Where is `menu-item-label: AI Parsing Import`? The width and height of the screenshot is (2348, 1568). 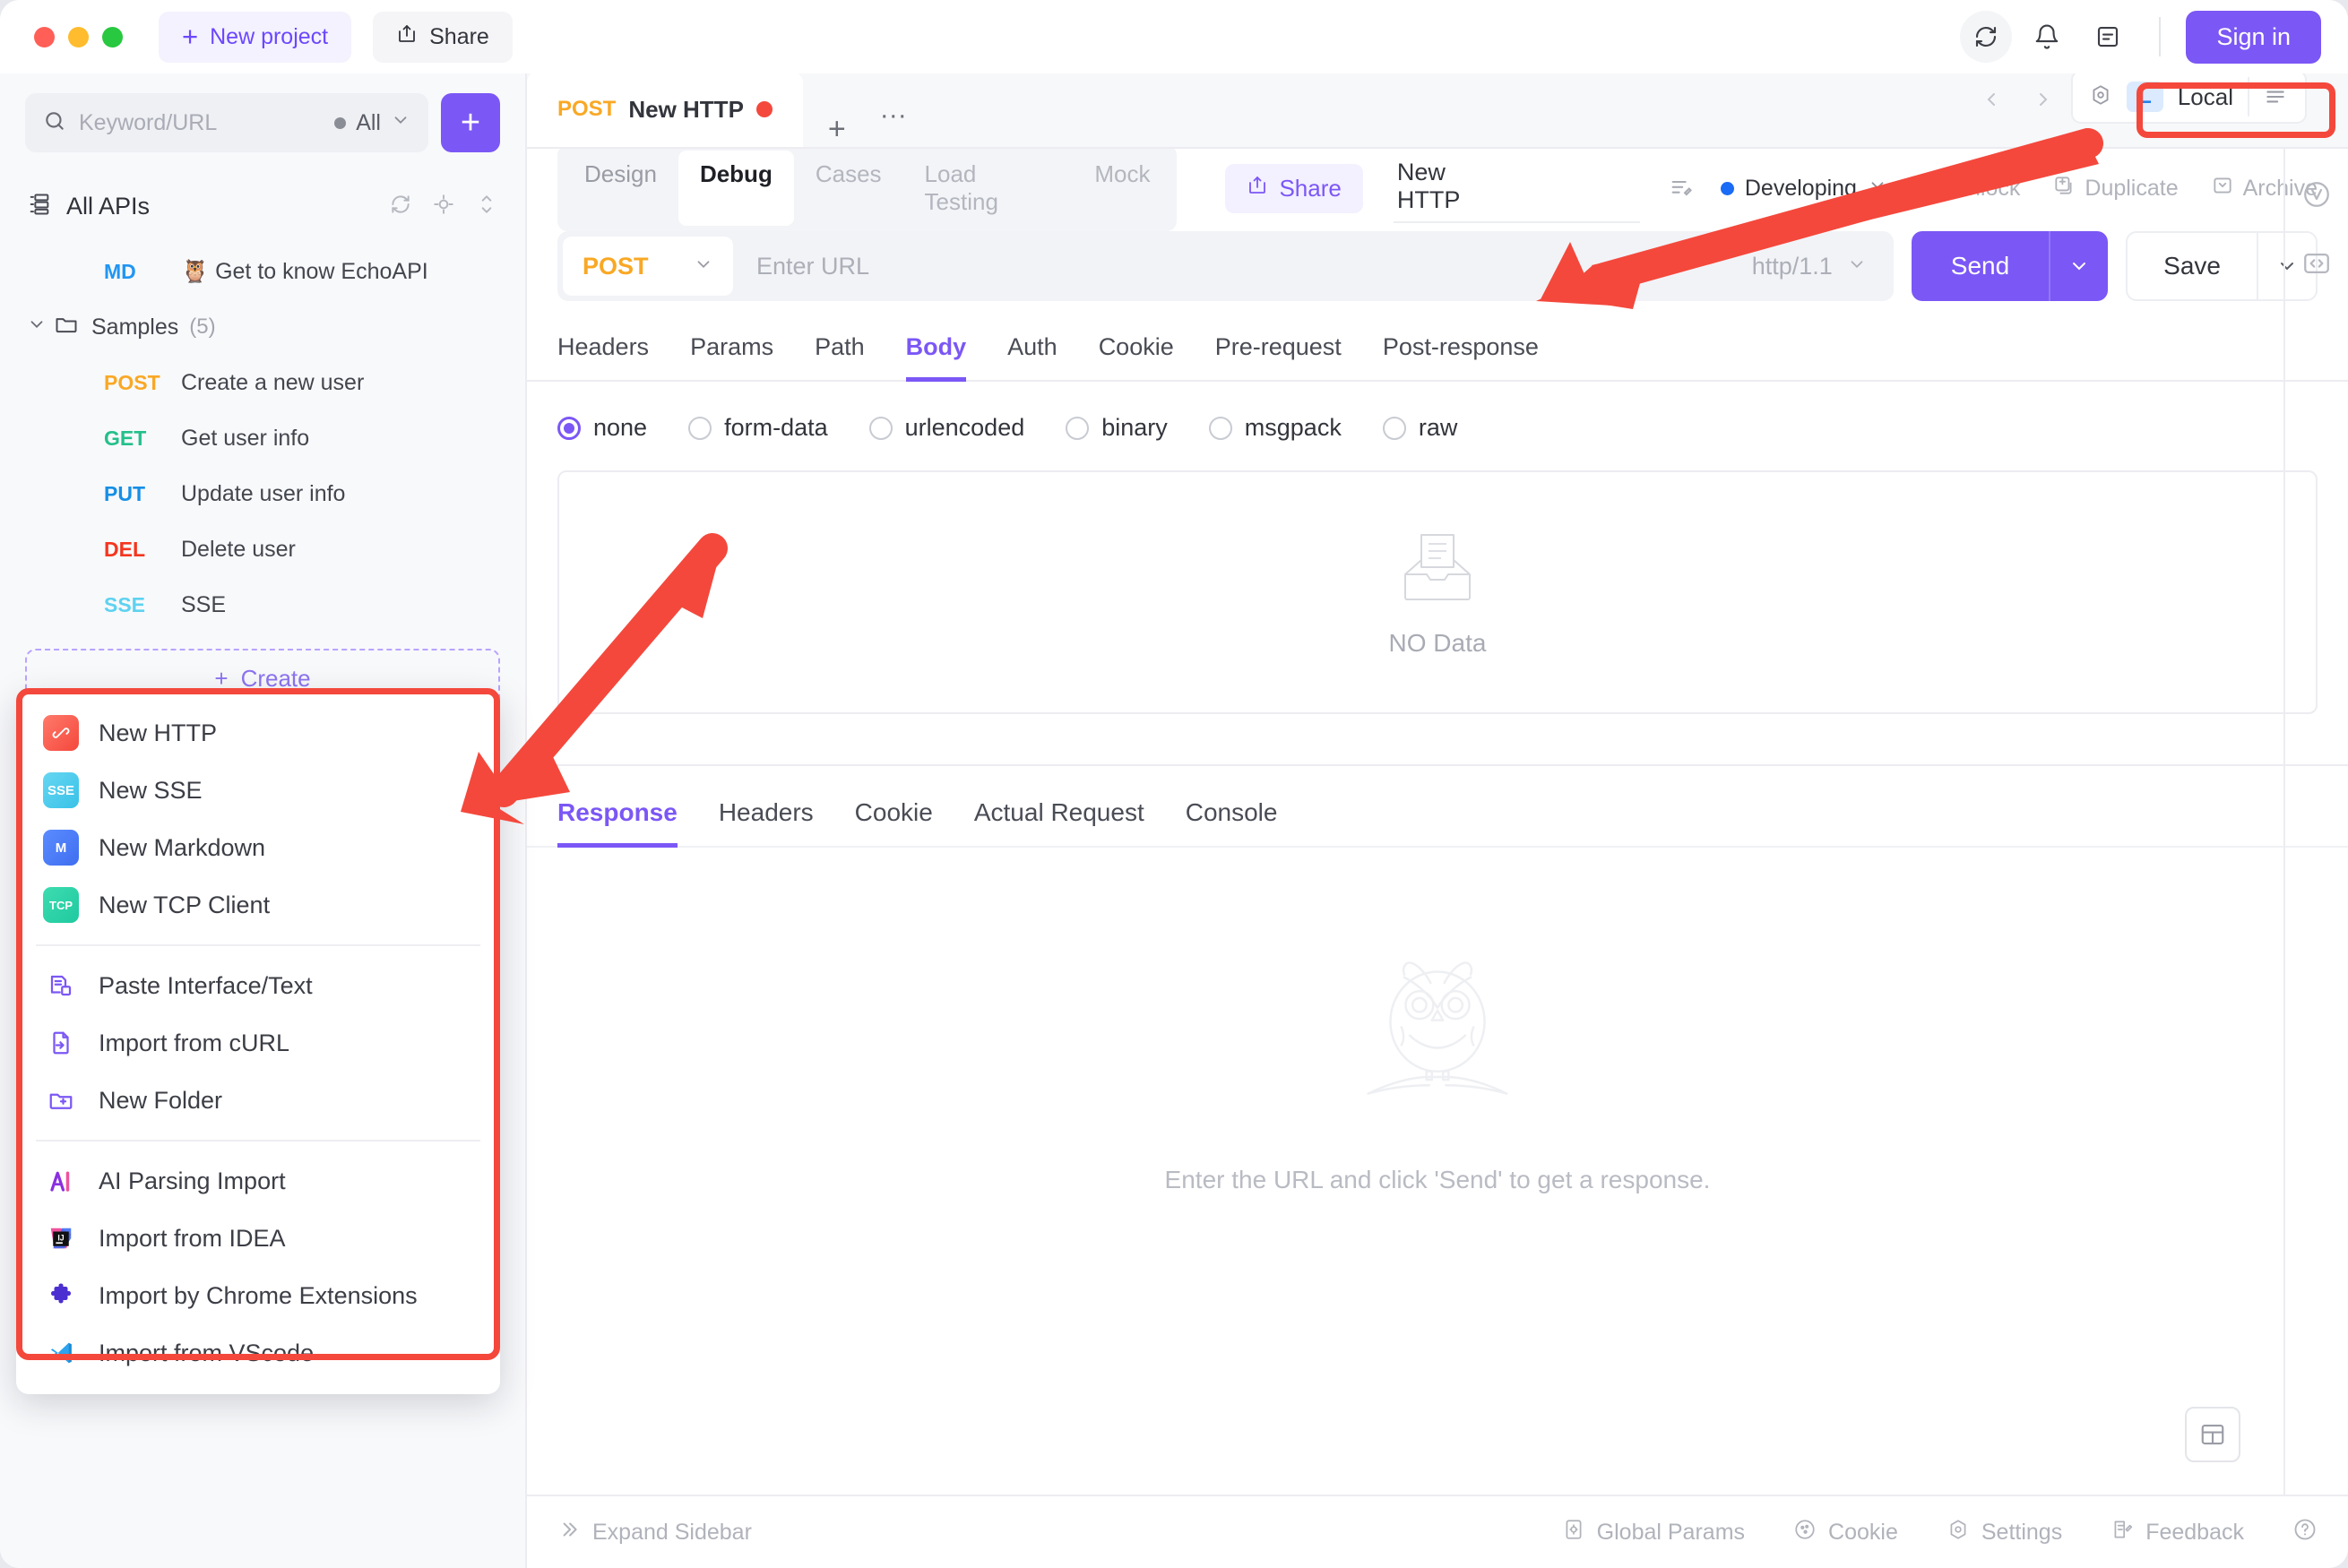 menu-item-label: AI Parsing Import is located at coordinates (192, 1181).